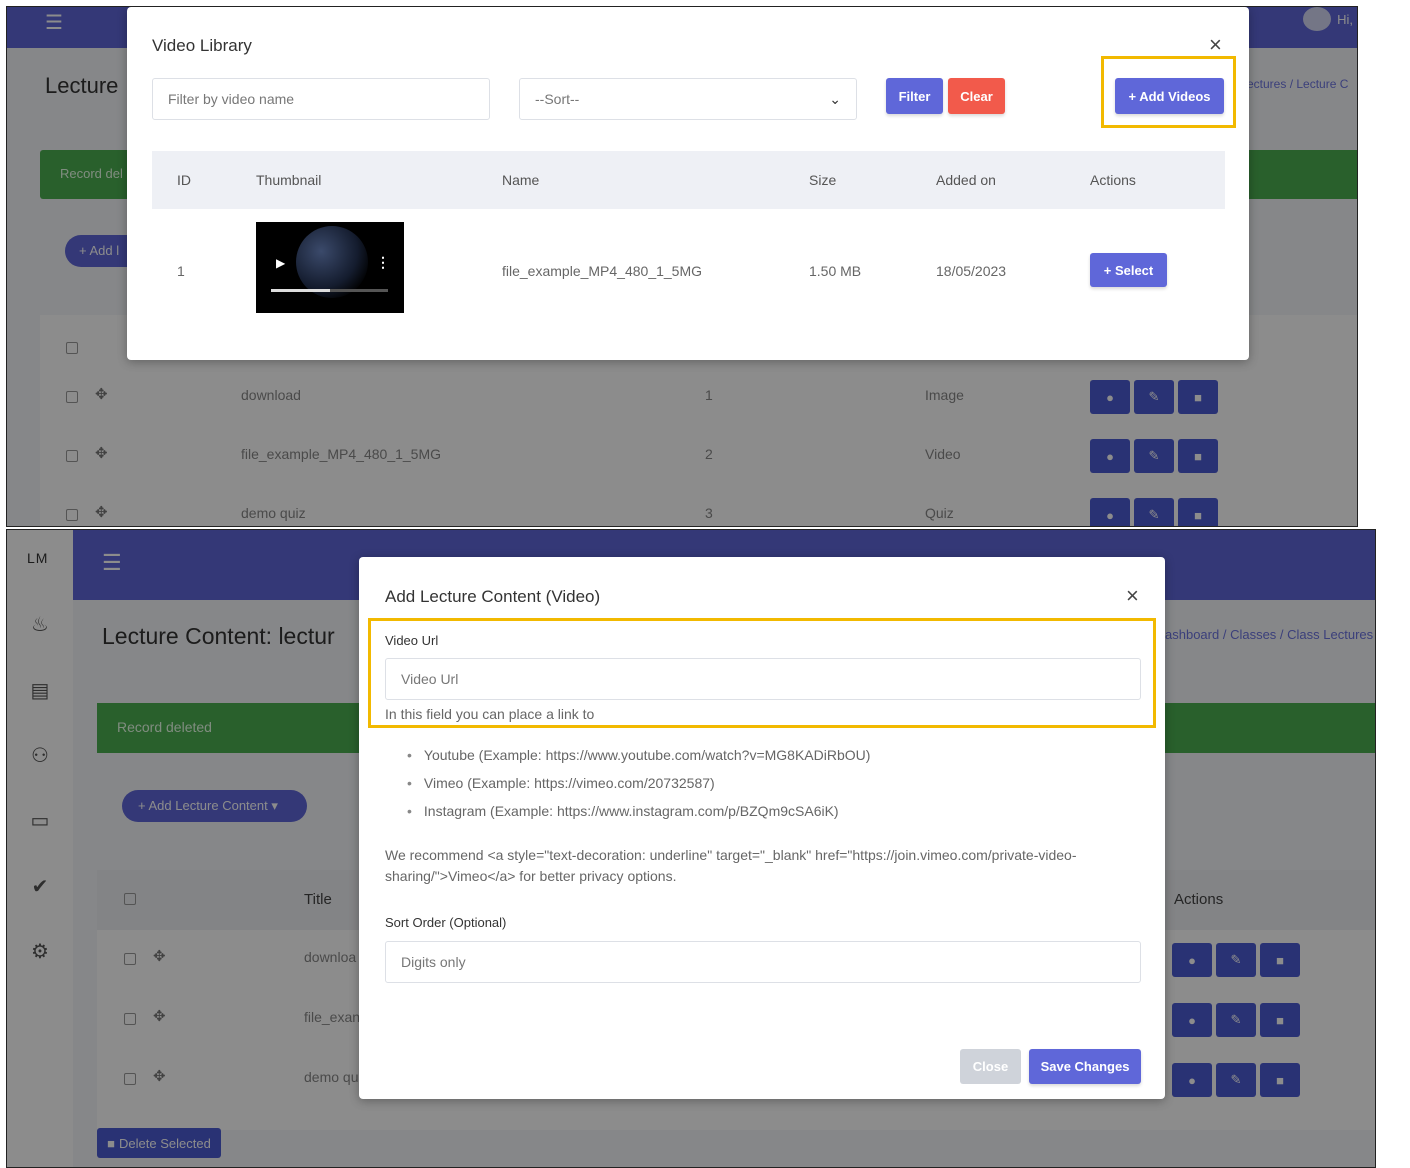  Describe the element at coordinates (446, 922) in the screenshot. I see `sort-order-label: Sort Order (Optional)` at that location.